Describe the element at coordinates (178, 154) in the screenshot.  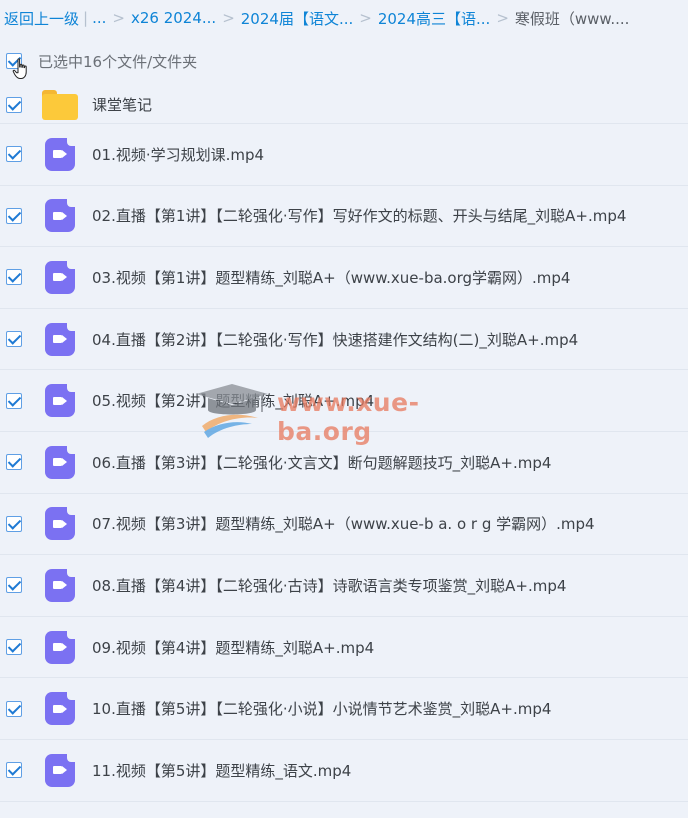
I see `file-name: 01.视频·学习规划课.mp4` at that location.